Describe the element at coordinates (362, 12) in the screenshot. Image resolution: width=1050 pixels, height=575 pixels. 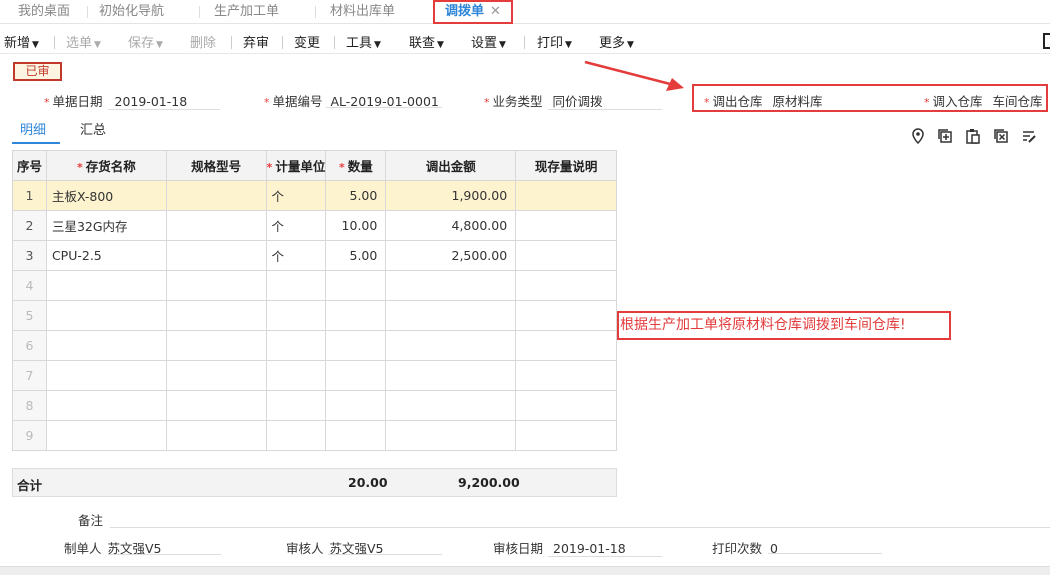
I see `tab-material-outbound: 材料出库单` at that location.